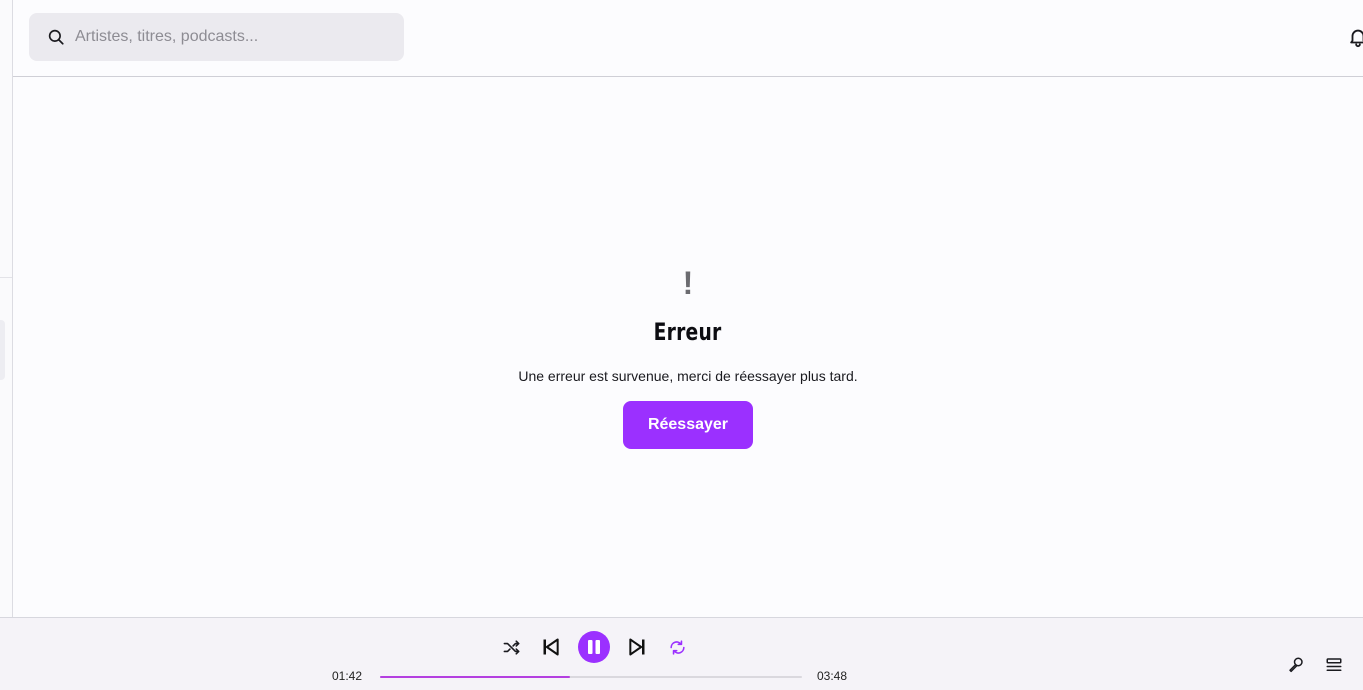  What do you see at coordinates (6, 277) in the screenshot?
I see `sidebar-divider` at bounding box center [6, 277].